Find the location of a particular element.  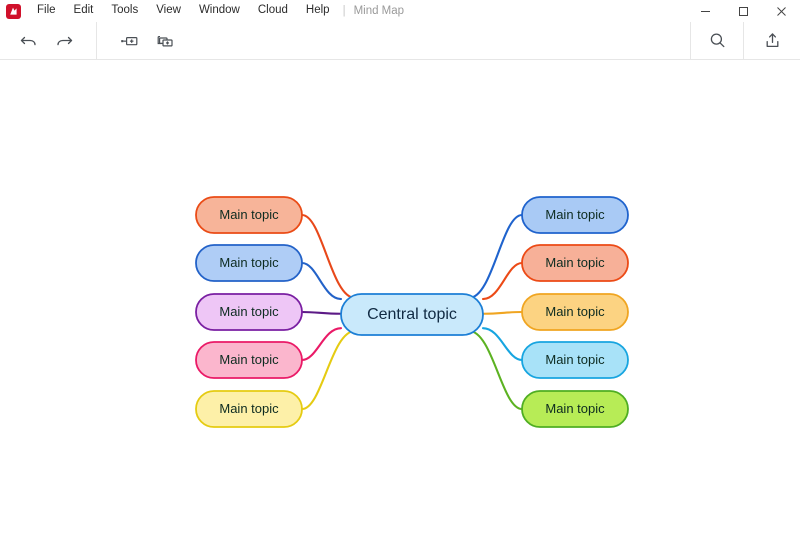

search-button is located at coordinates (717, 41).